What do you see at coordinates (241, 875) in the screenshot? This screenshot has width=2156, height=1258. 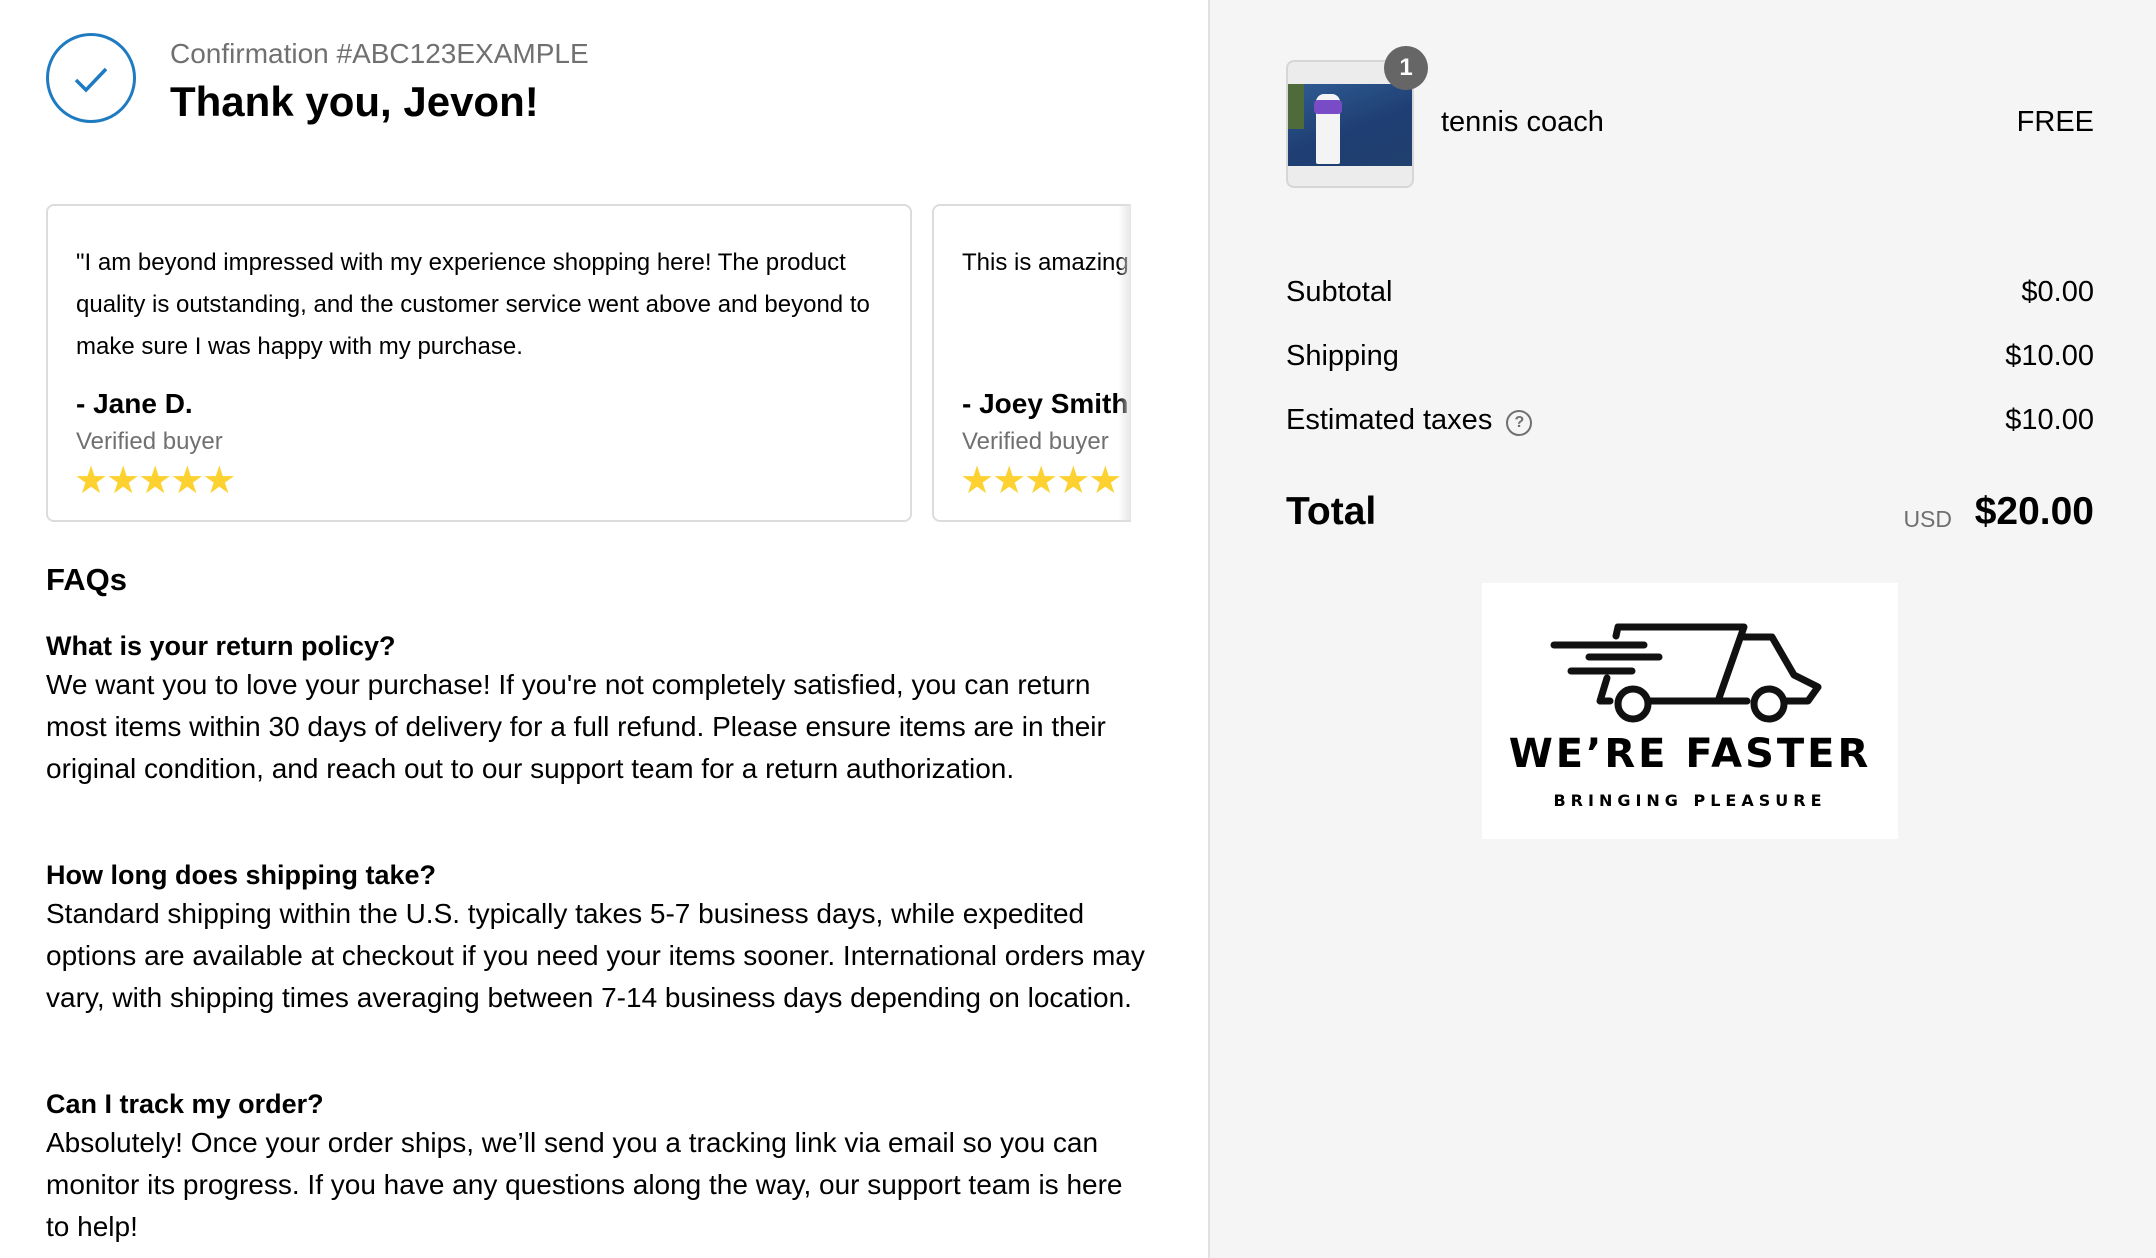 I see `faq-question: How long does shipping take?` at bounding box center [241, 875].